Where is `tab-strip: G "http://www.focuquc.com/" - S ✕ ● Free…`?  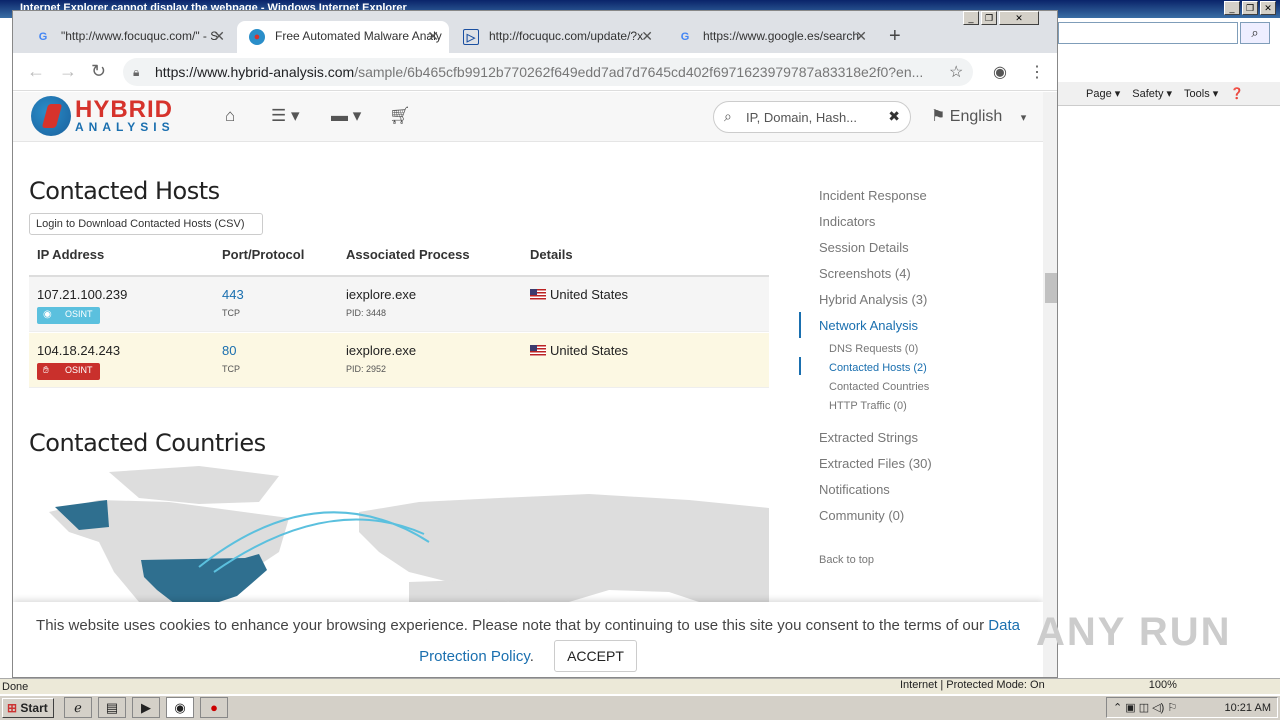 tab-strip: G "http://www.focuquc.com/" - S ✕ ● Free… is located at coordinates (535, 32).